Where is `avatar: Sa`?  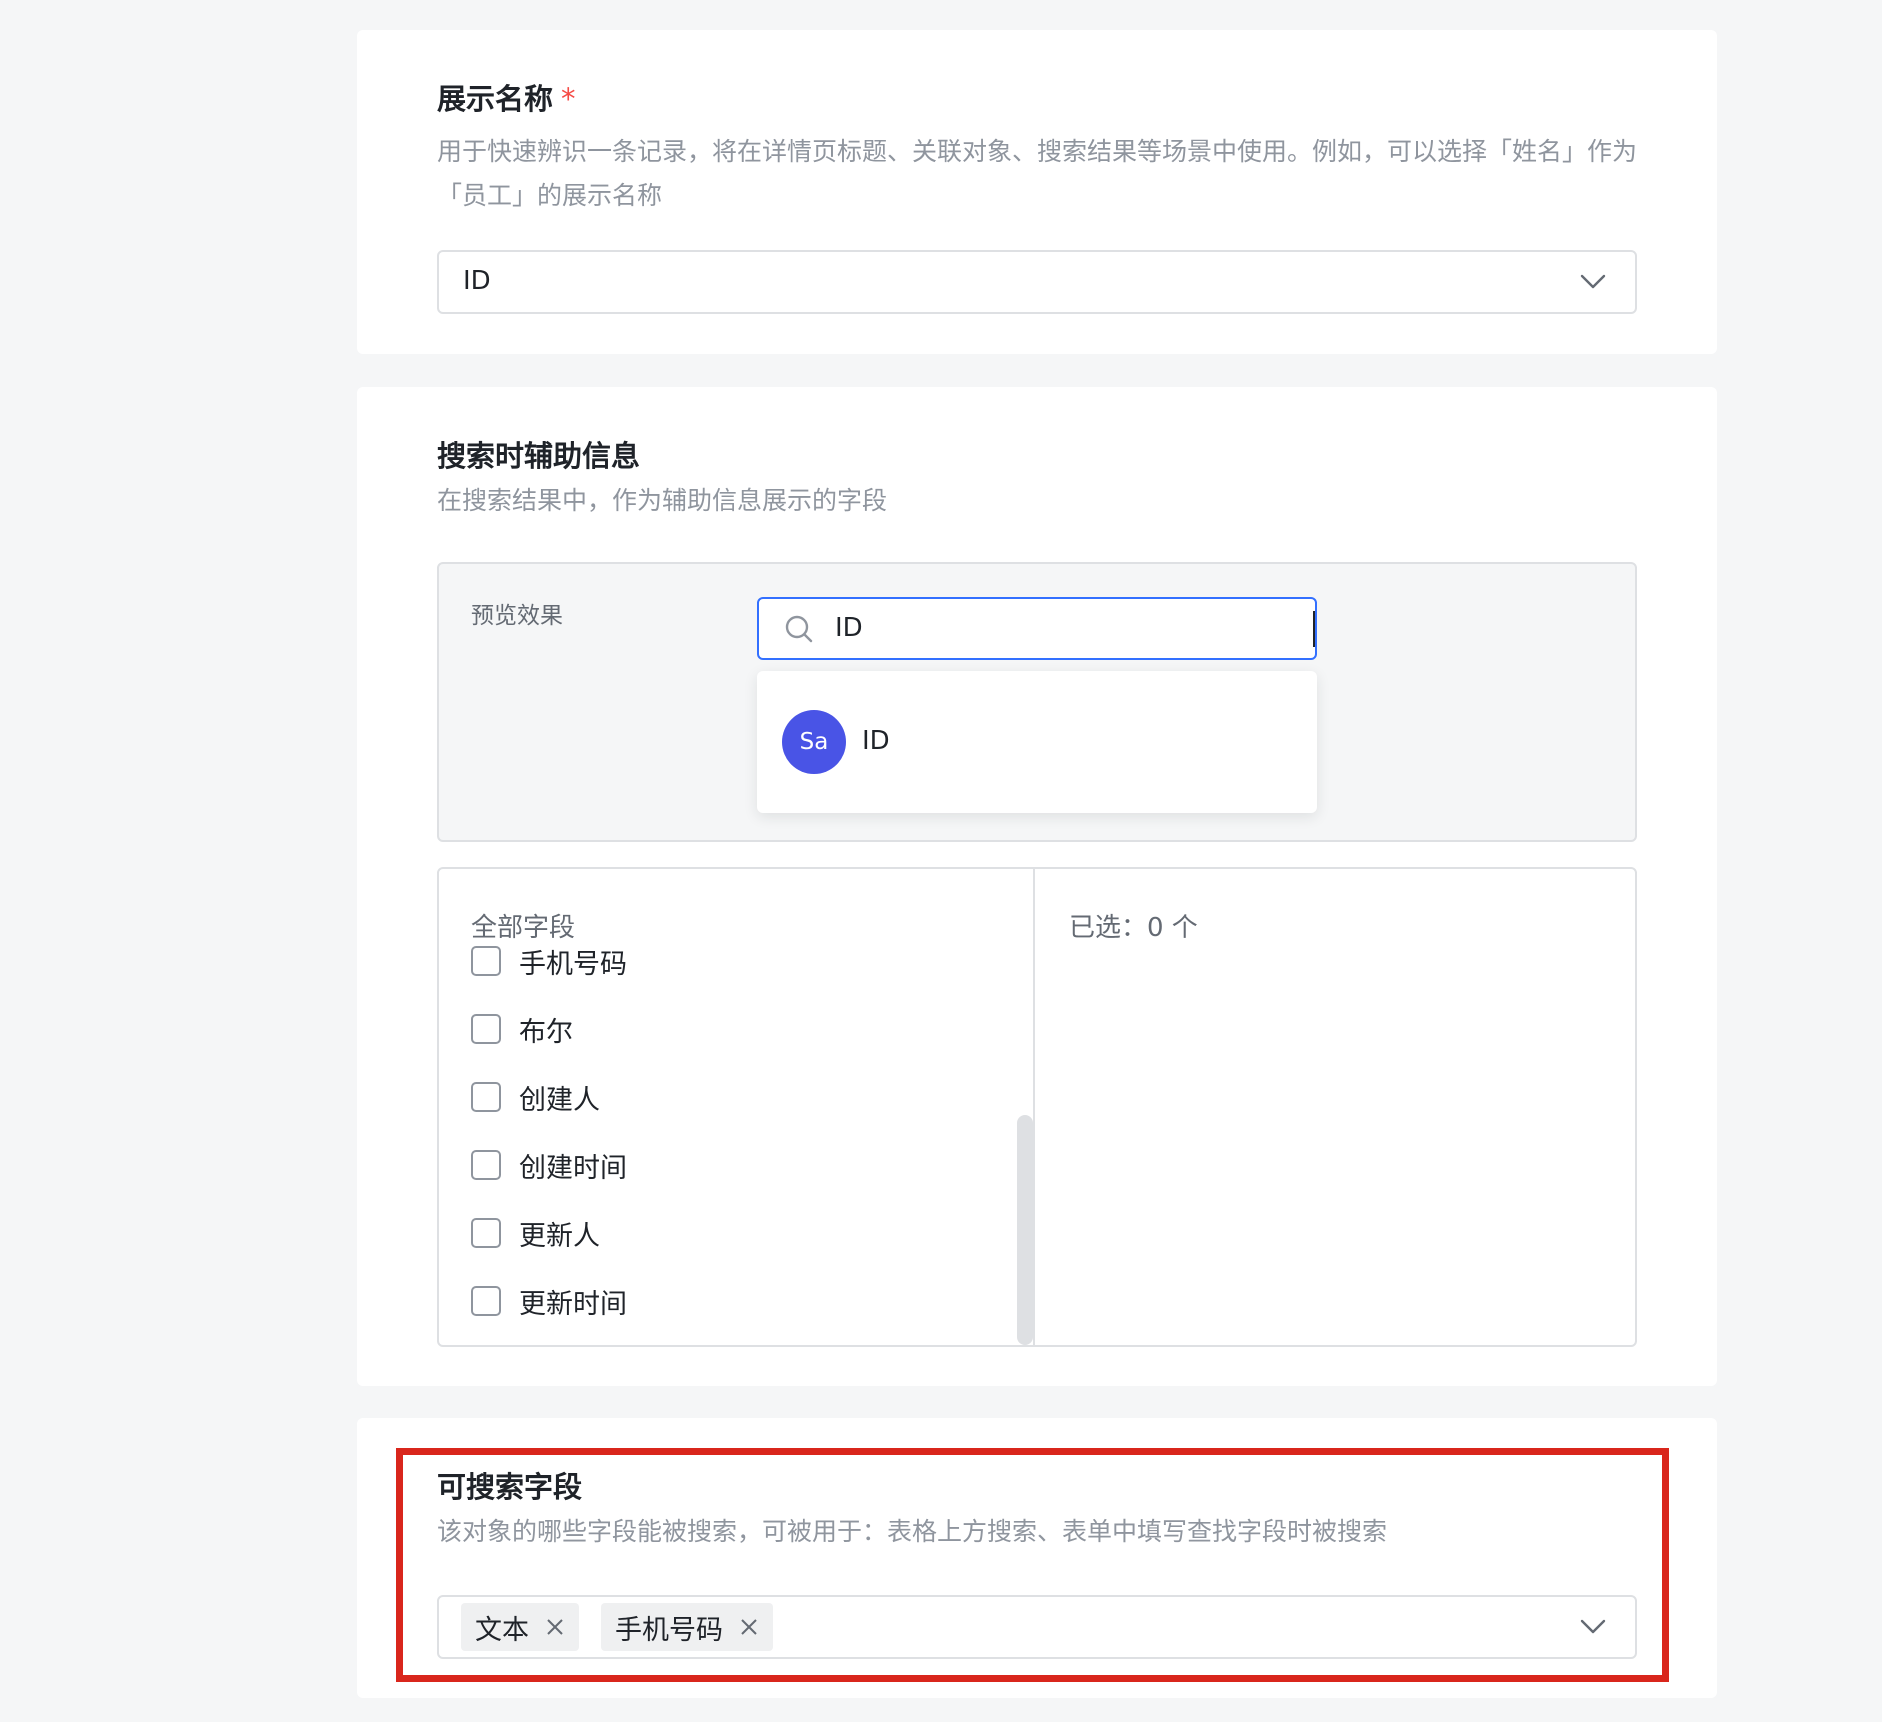 avatar: Sa is located at coordinates (814, 742).